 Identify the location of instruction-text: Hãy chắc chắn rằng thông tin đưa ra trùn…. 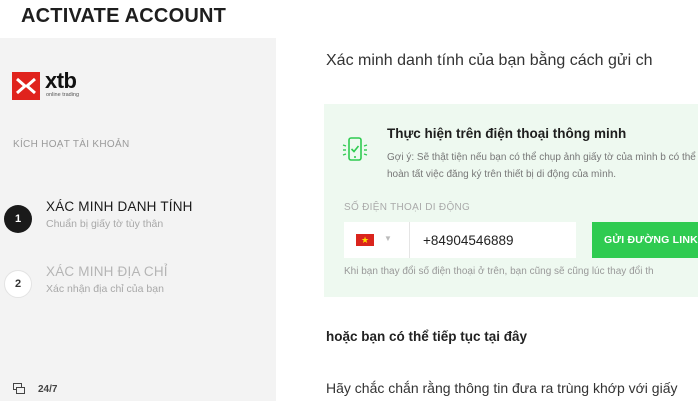
(502, 388).